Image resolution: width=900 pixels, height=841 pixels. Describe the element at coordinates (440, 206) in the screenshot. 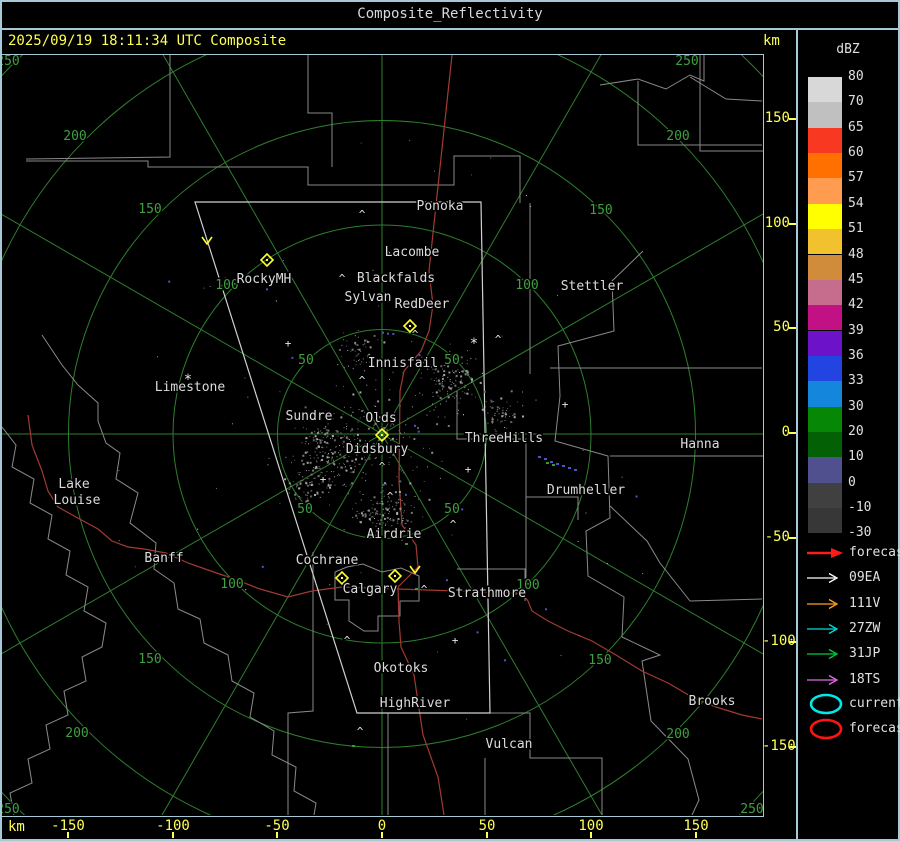

I see `city-label: Ponoka` at that location.